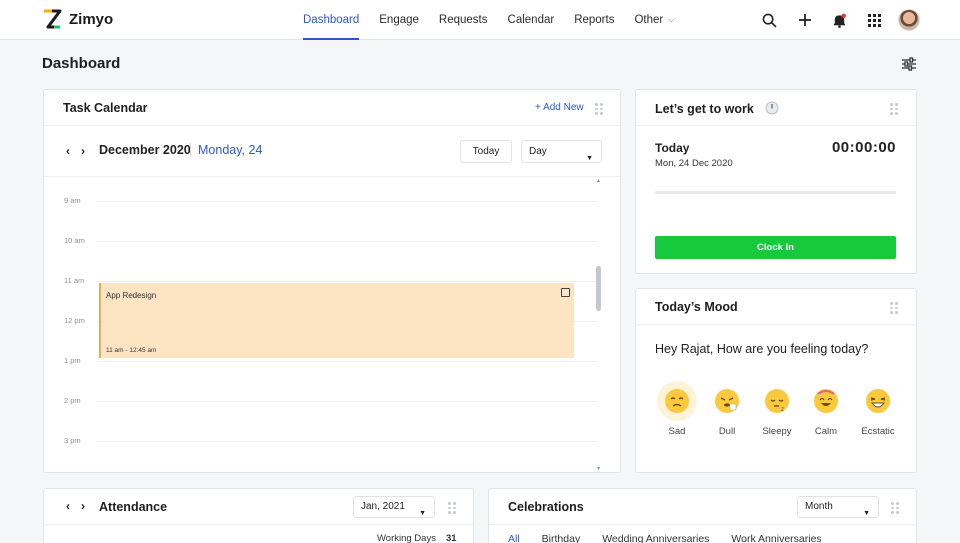  I want to click on zimyo-logo-icon, so click(53, 19).